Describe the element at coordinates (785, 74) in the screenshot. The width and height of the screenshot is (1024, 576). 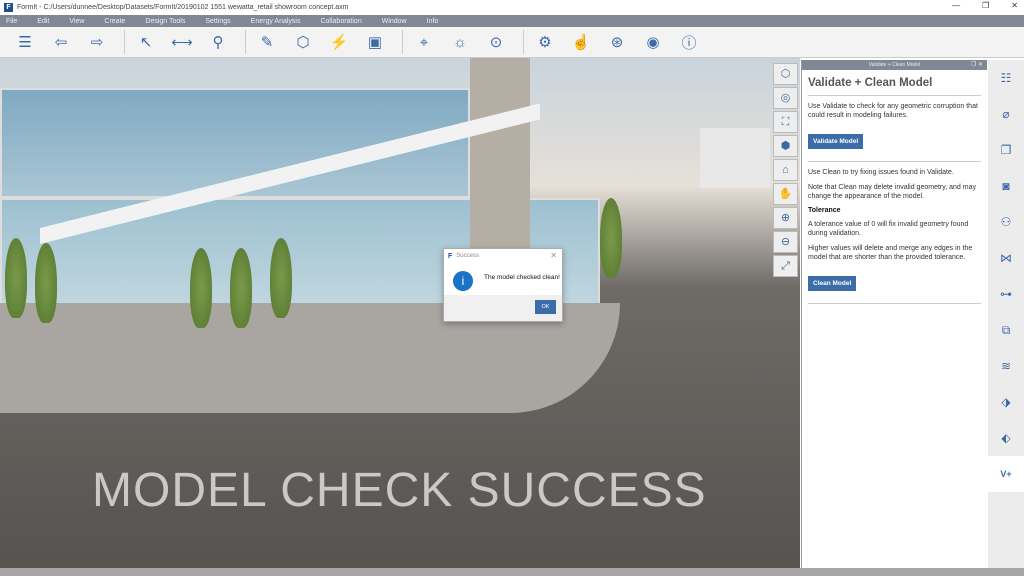
I see `view-tool-icon: ⬡` at that location.